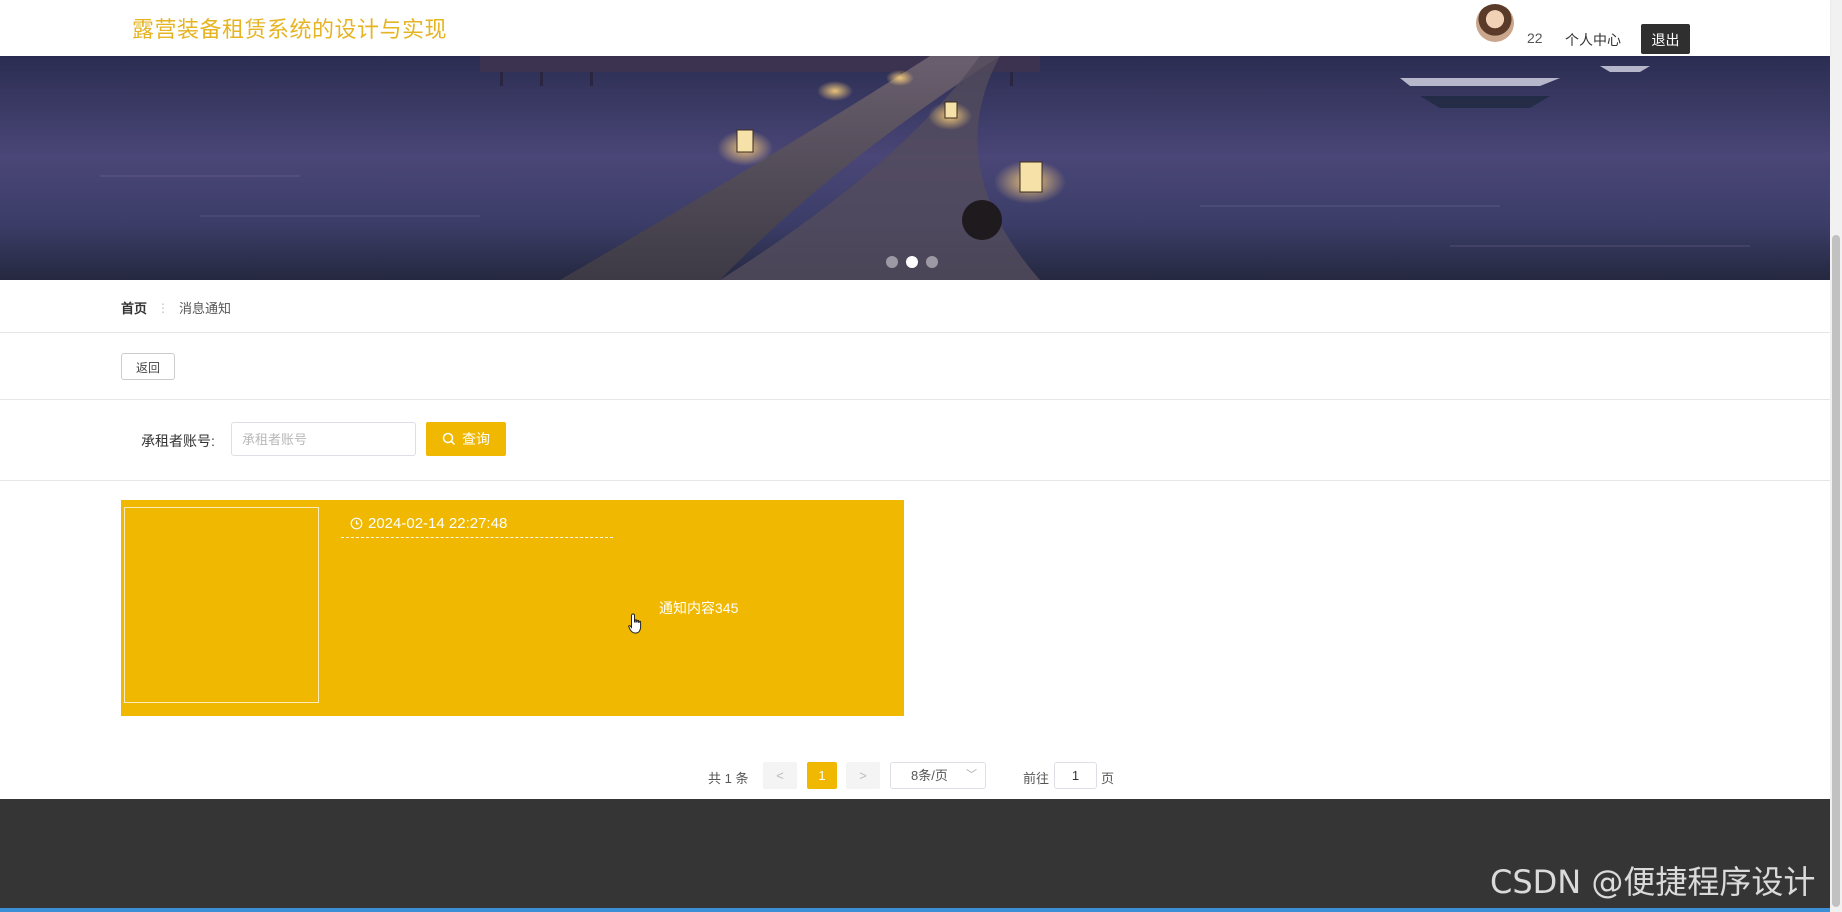  I want to click on notice-time: 2024-02-14 22:27:48, so click(428, 523).